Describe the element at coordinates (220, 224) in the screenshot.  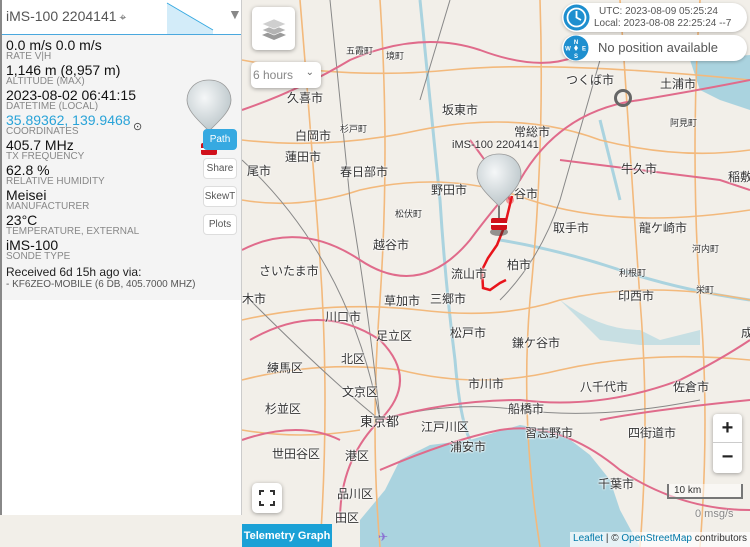
I see `plots-button: Plots` at that location.